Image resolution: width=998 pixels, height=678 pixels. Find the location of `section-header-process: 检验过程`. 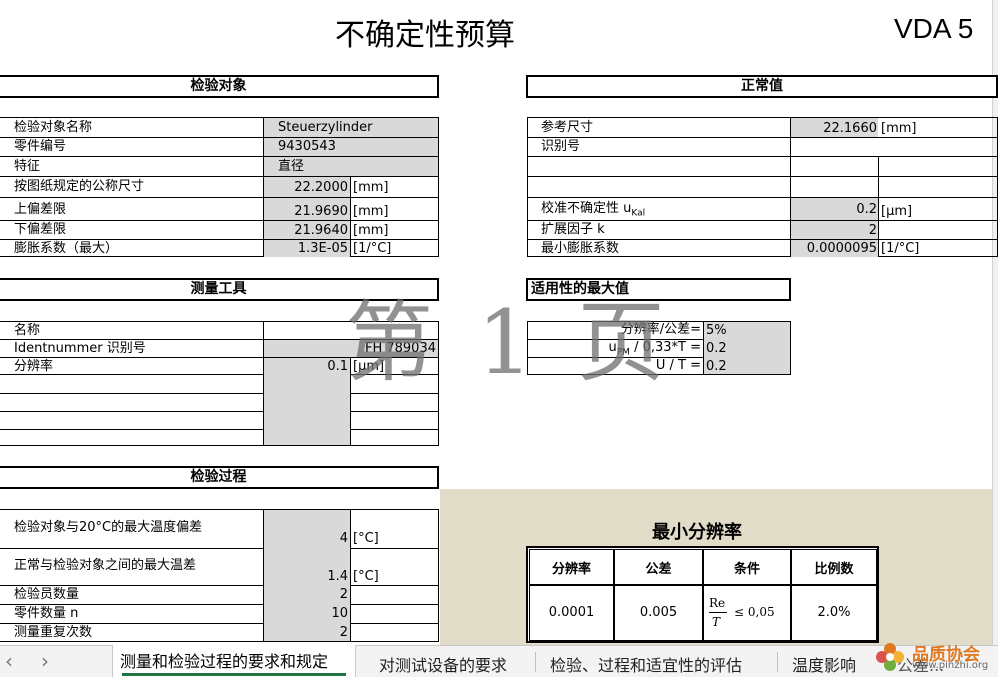

section-header-process: 检验过程 is located at coordinates (219, 477).